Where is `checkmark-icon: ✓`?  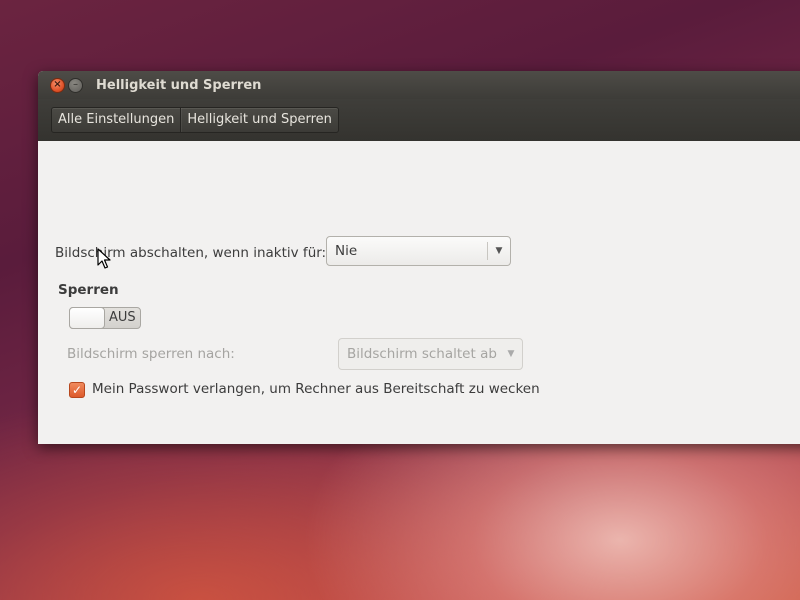
checkmark-icon: ✓ is located at coordinates (77, 390).